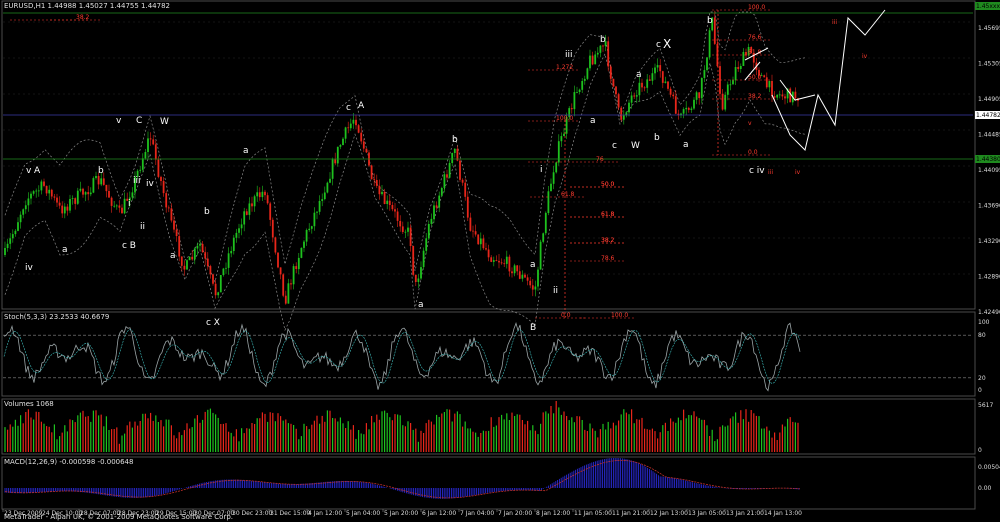 This screenshot has height=522, width=1000. What do you see at coordinates (477, 513) in the screenshot?
I see `time-tick-label: 7 Jan 04:00` at bounding box center [477, 513].